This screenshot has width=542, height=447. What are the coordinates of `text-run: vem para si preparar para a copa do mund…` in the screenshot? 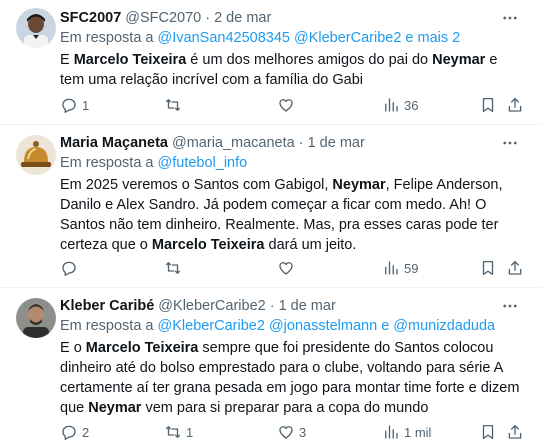 It's located at (285, 408).